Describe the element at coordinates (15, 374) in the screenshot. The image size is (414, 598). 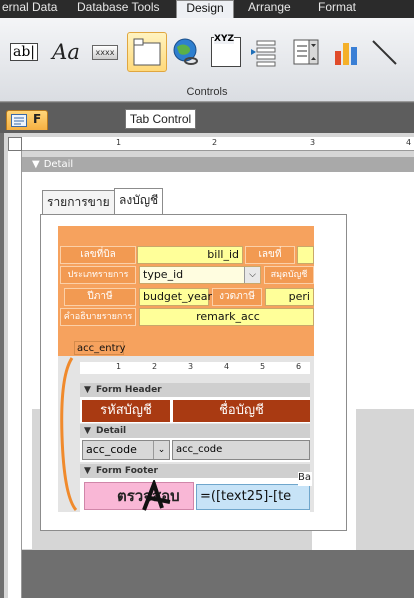
I see `vertical-ruler` at that location.